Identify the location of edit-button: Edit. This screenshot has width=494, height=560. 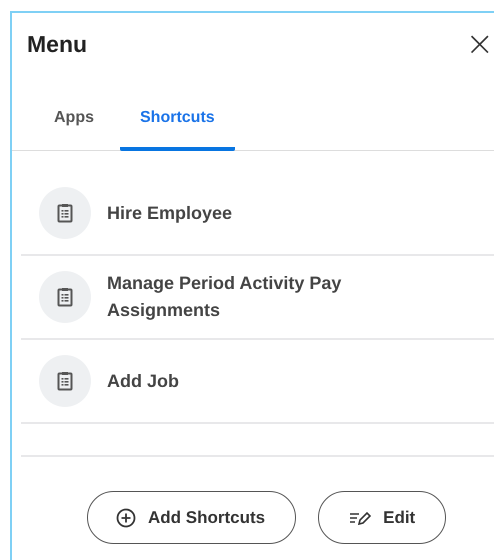
(382, 517).